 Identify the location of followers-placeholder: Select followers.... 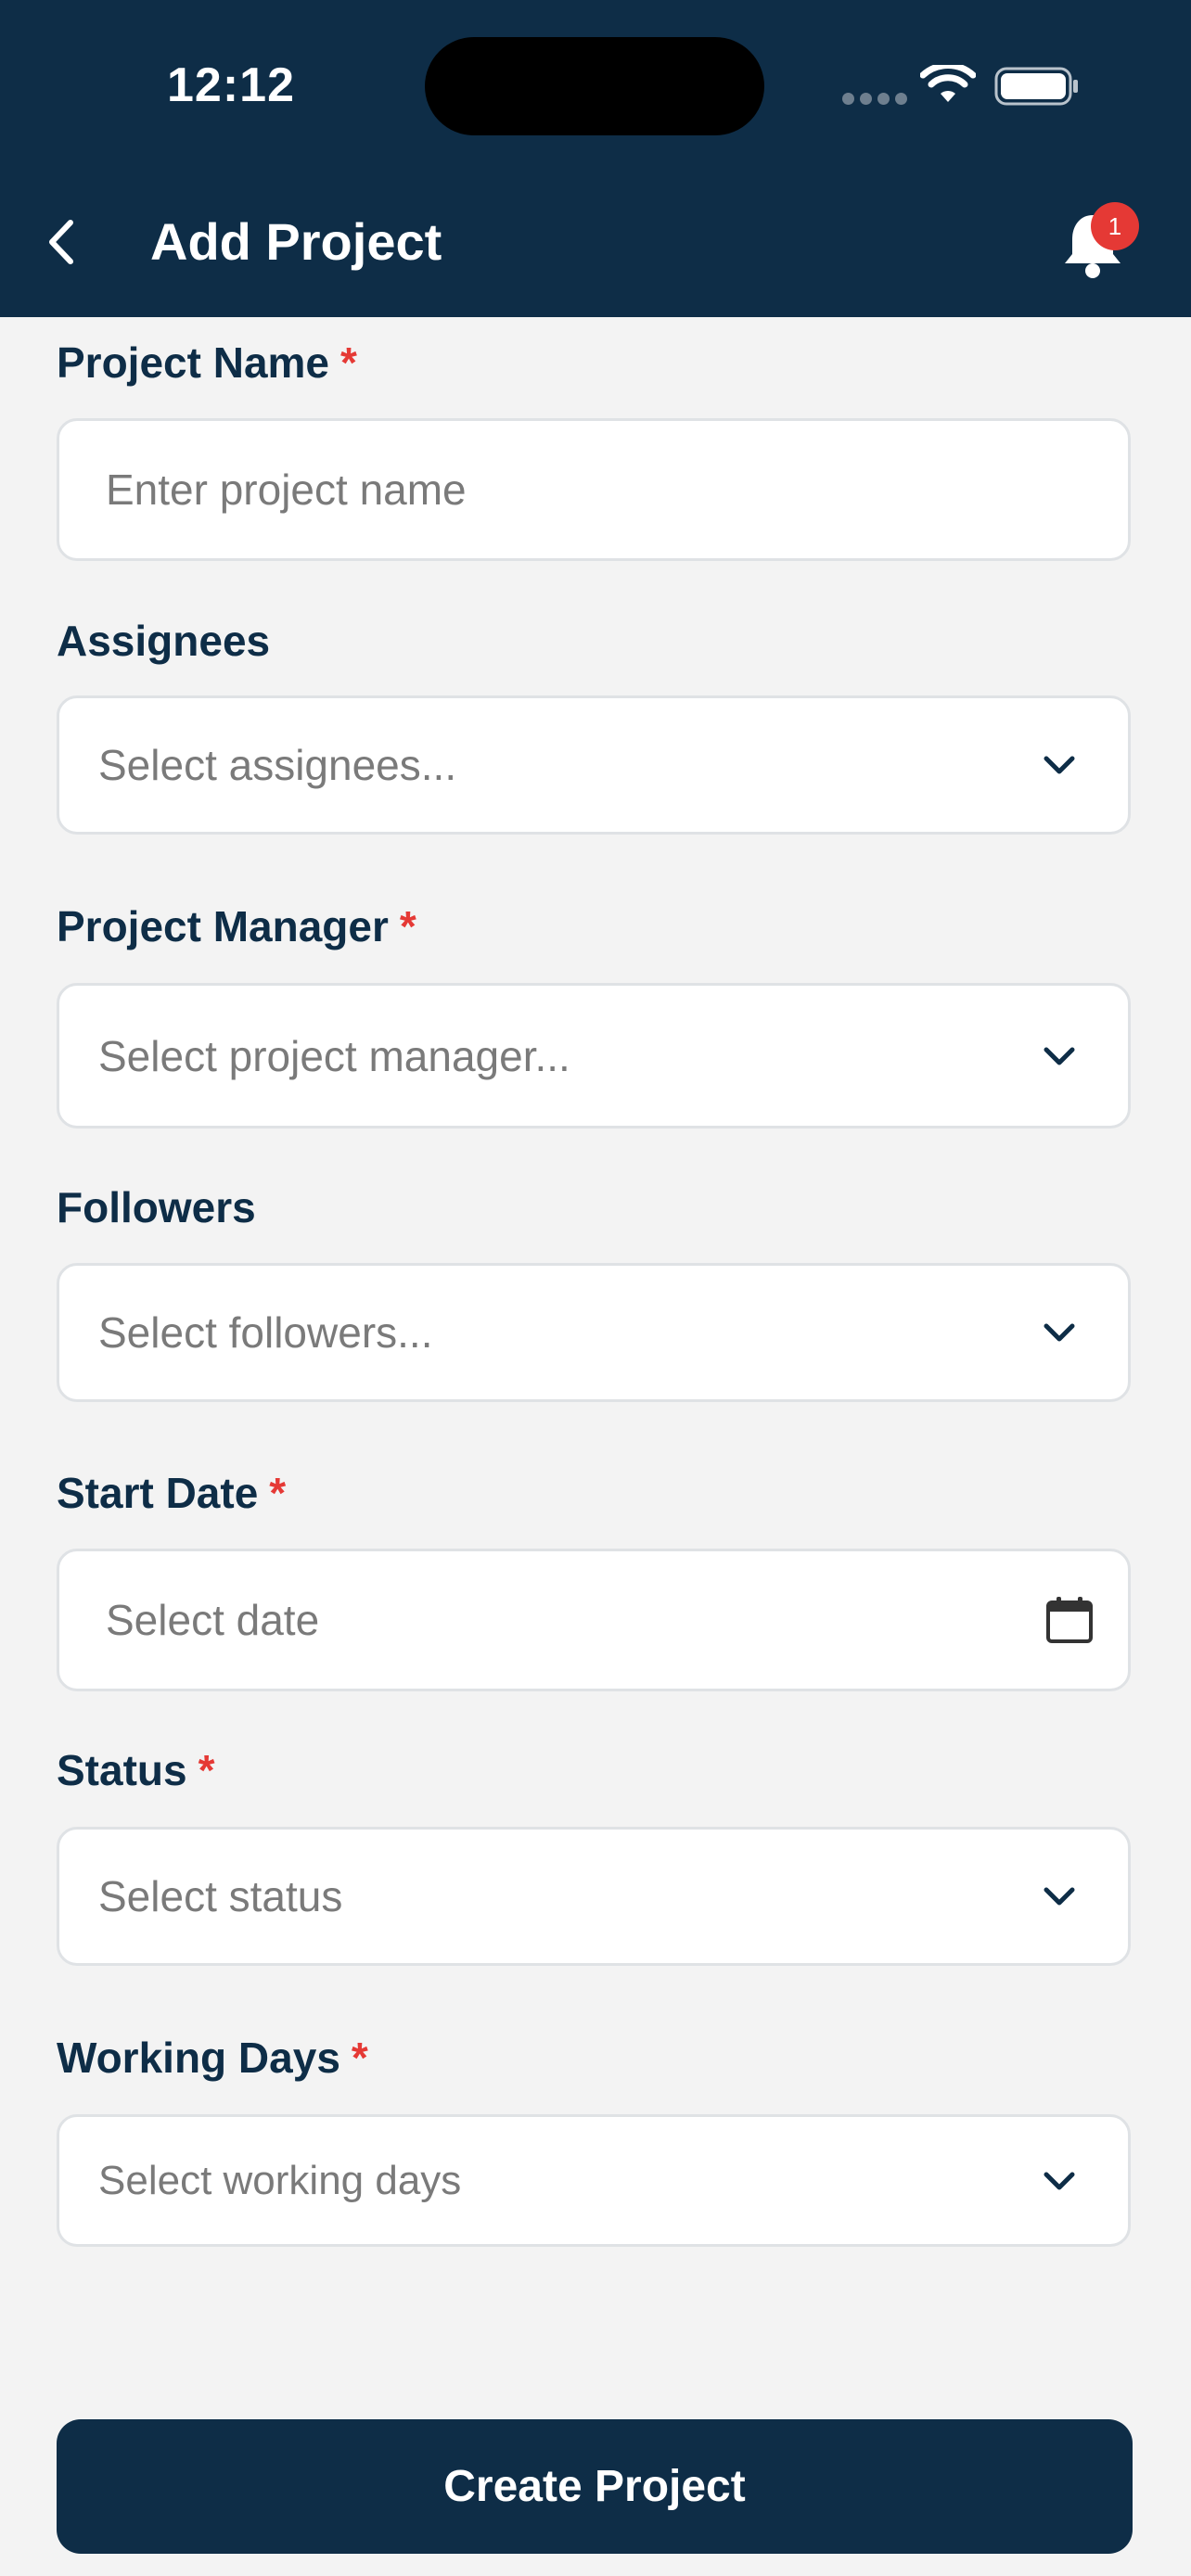
(265, 1332).